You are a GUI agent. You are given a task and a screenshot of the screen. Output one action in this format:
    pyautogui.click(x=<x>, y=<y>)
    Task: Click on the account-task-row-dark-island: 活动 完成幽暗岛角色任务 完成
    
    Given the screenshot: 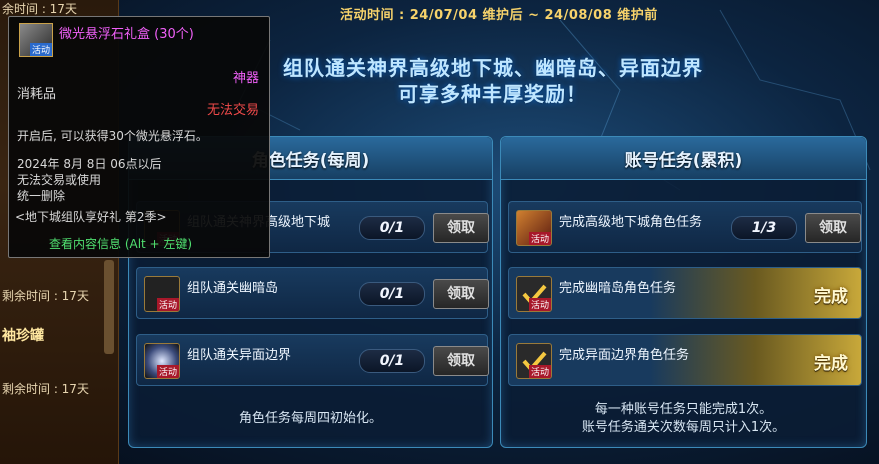 What is the action you would take?
    pyautogui.click(x=685, y=293)
    